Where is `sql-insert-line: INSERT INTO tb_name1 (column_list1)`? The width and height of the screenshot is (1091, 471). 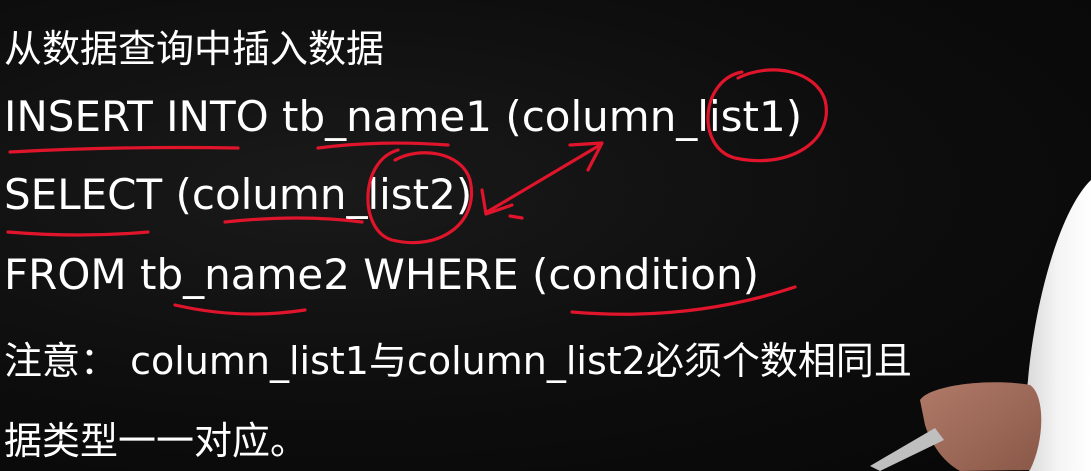 sql-insert-line: INSERT INTO tb_name1 (column_list1) is located at coordinates (403, 116).